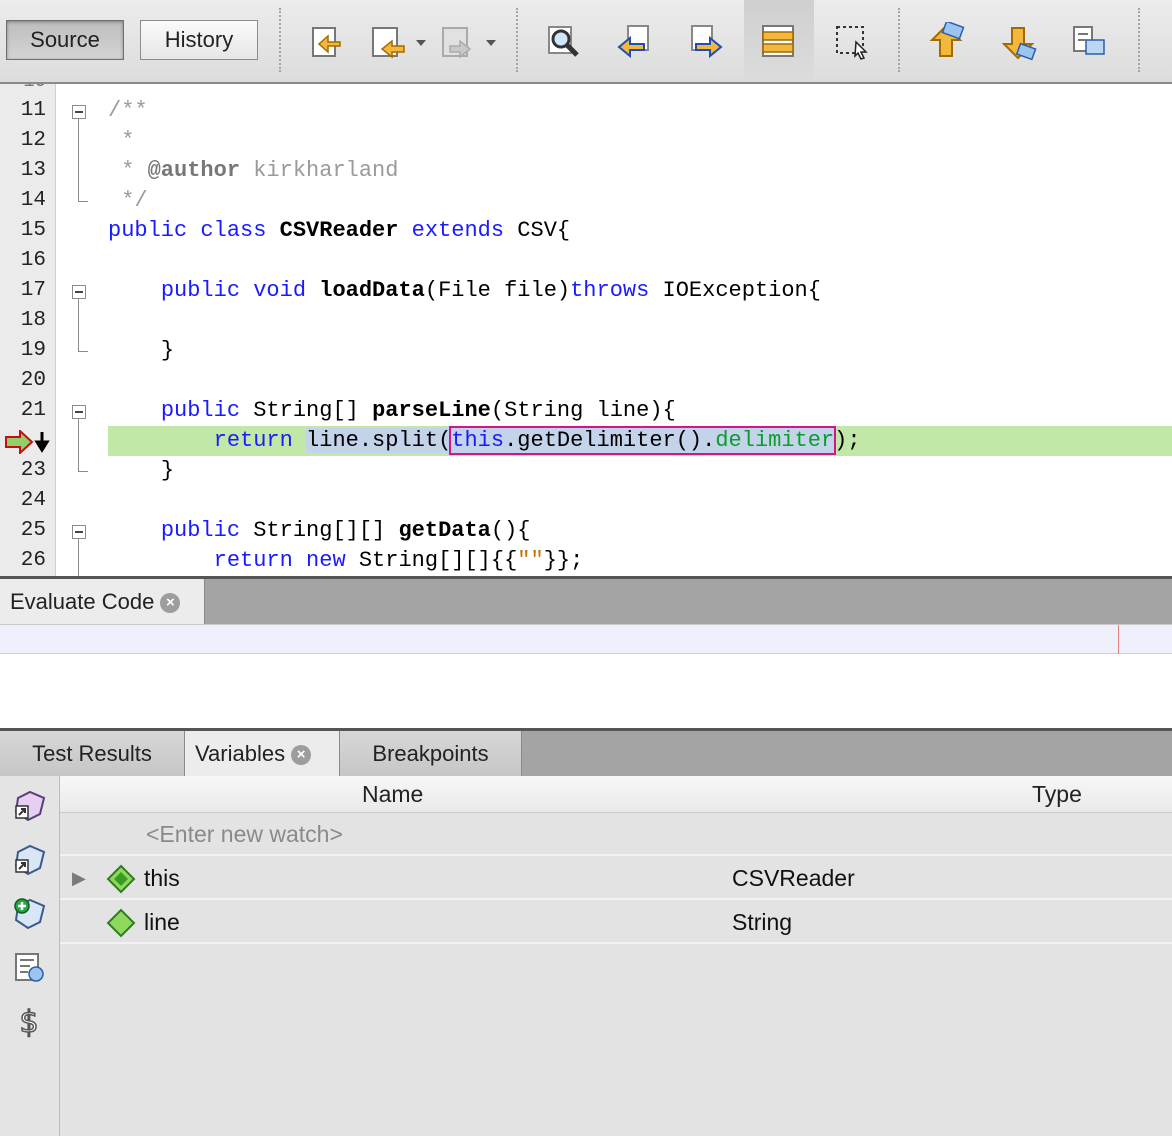 The height and width of the screenshot is (1136, 1172). I want to click on right-margin-line, so click(1118, 640).